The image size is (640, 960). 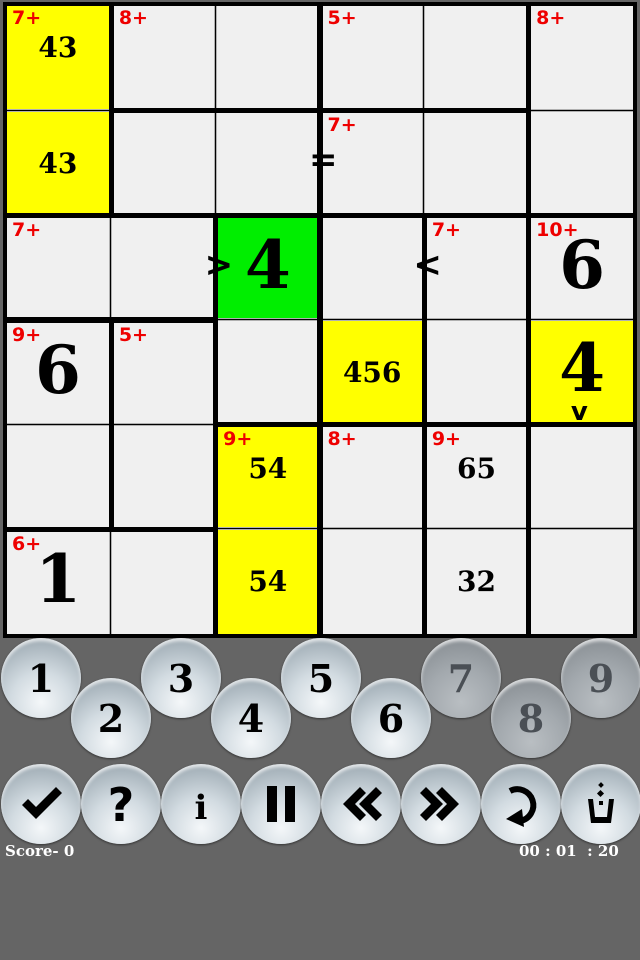 What do you see at coordinates (427, 264) in the screenshot?
I see `inequality-symbol: <` at bounding box center [427, 264].